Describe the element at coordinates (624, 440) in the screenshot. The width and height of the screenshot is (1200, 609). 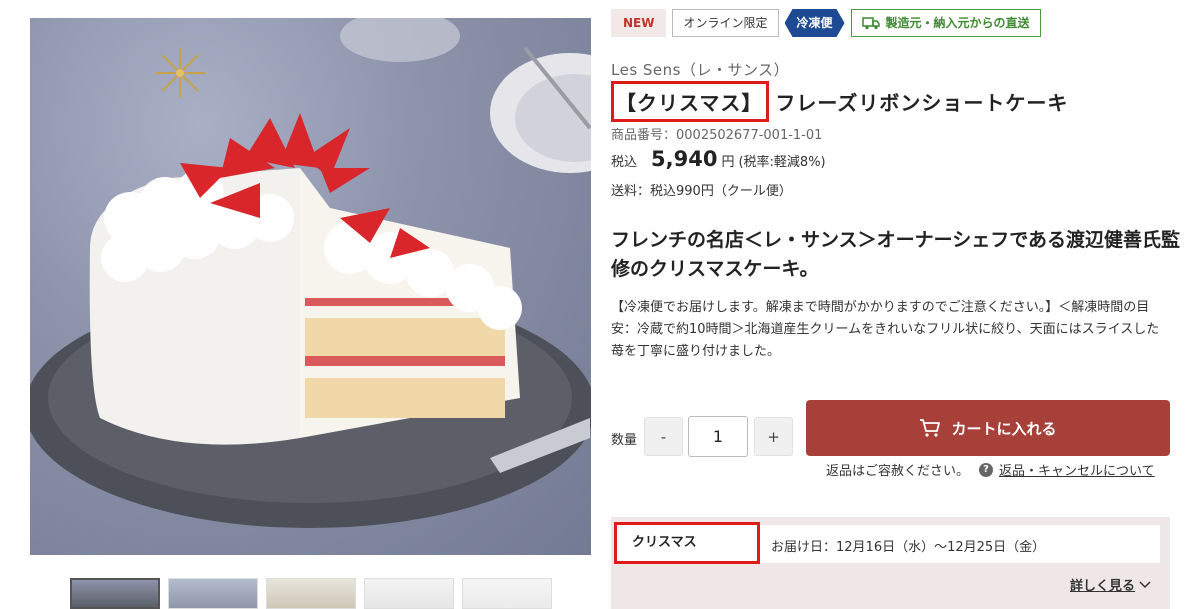
I see `quantity-label: 数量` at that location.